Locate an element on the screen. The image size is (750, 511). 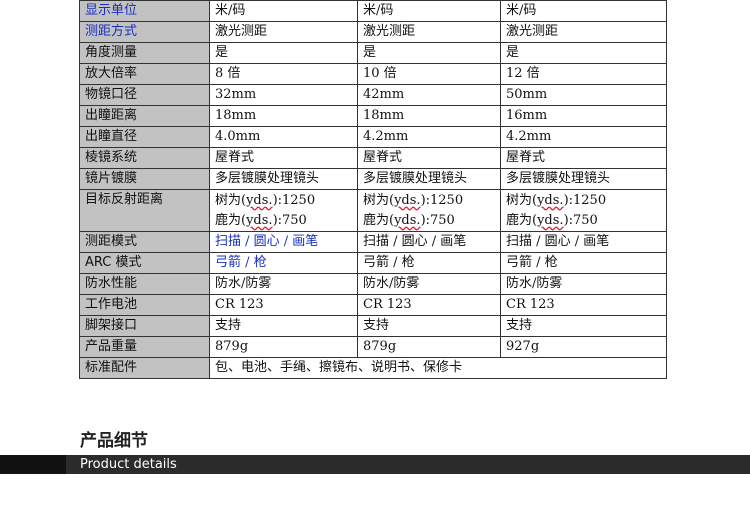
row-label: 镜片镀膜 is located at coordinates (144, 179).